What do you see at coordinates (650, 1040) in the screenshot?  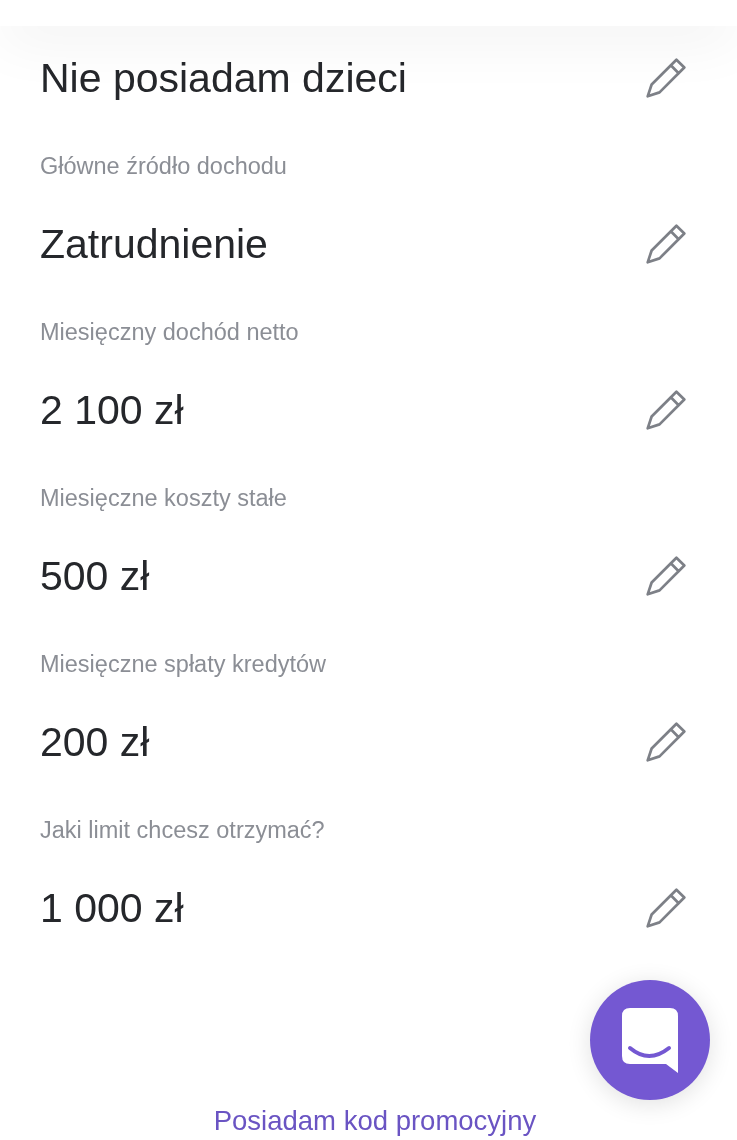 I see `chat-bubble-icon` at bounding box center [650, 1040].